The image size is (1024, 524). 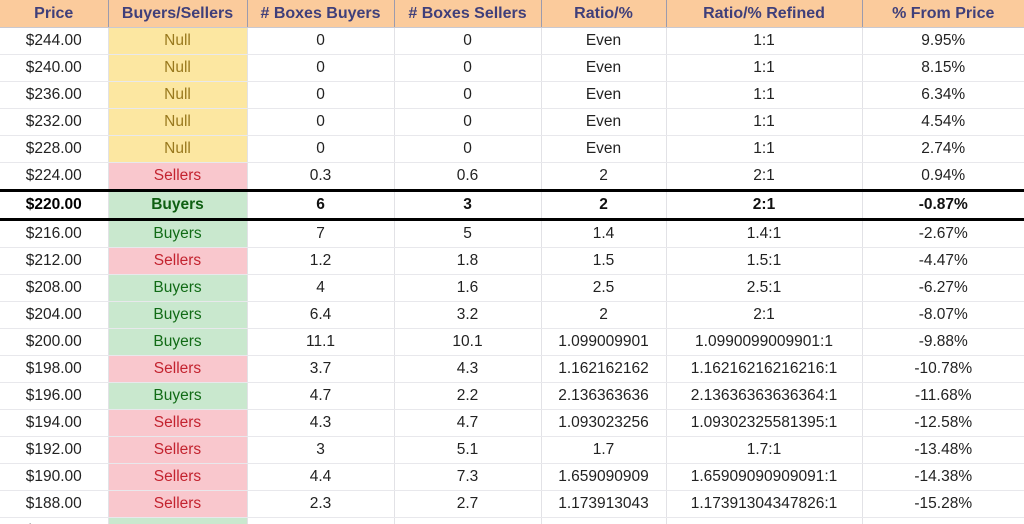 I want to click on cell-ratio: 1.173913043, so click(x=604, y=504).